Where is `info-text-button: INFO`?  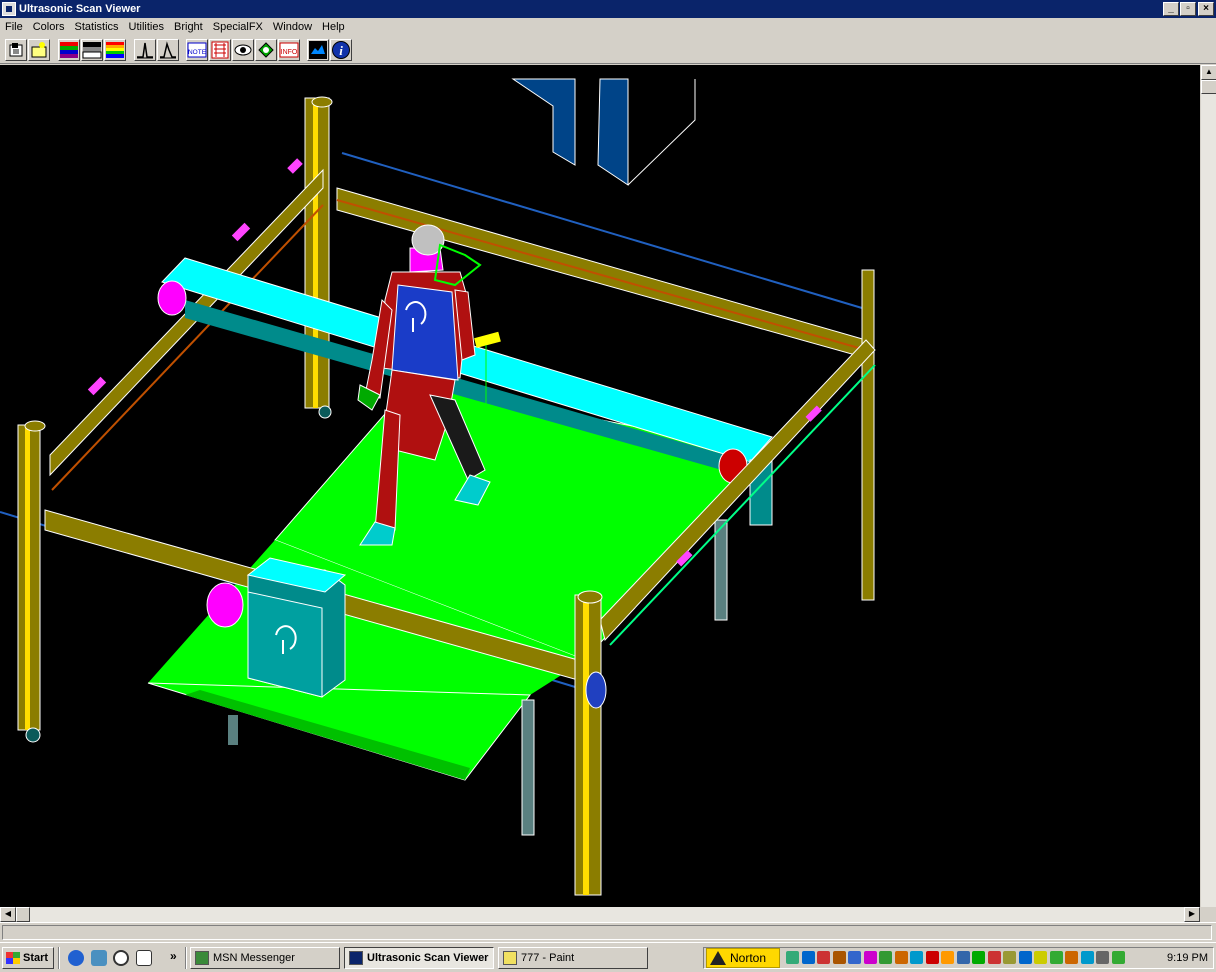 info-text-button: INFO is located at coordinates (289, 50).